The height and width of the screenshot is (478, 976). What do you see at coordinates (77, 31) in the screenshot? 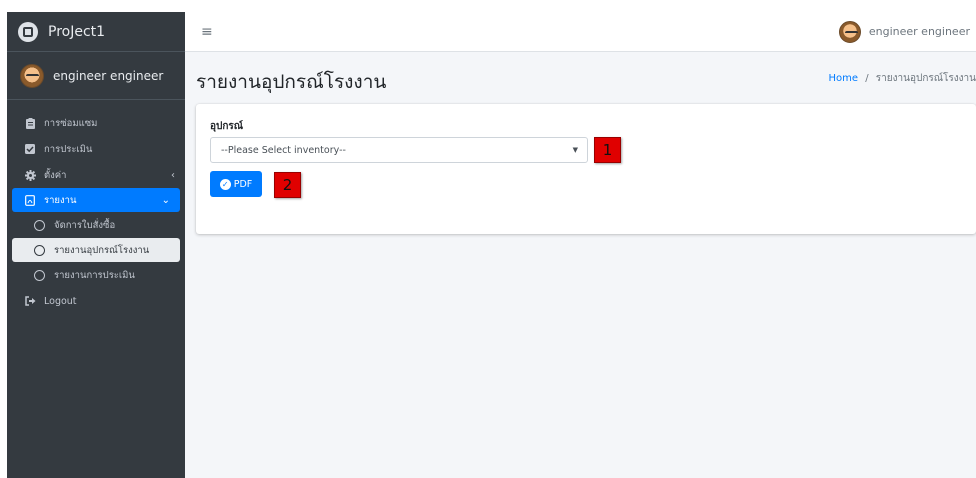
I see `brand-title: ProJect1` at bounding box center [77, 31].